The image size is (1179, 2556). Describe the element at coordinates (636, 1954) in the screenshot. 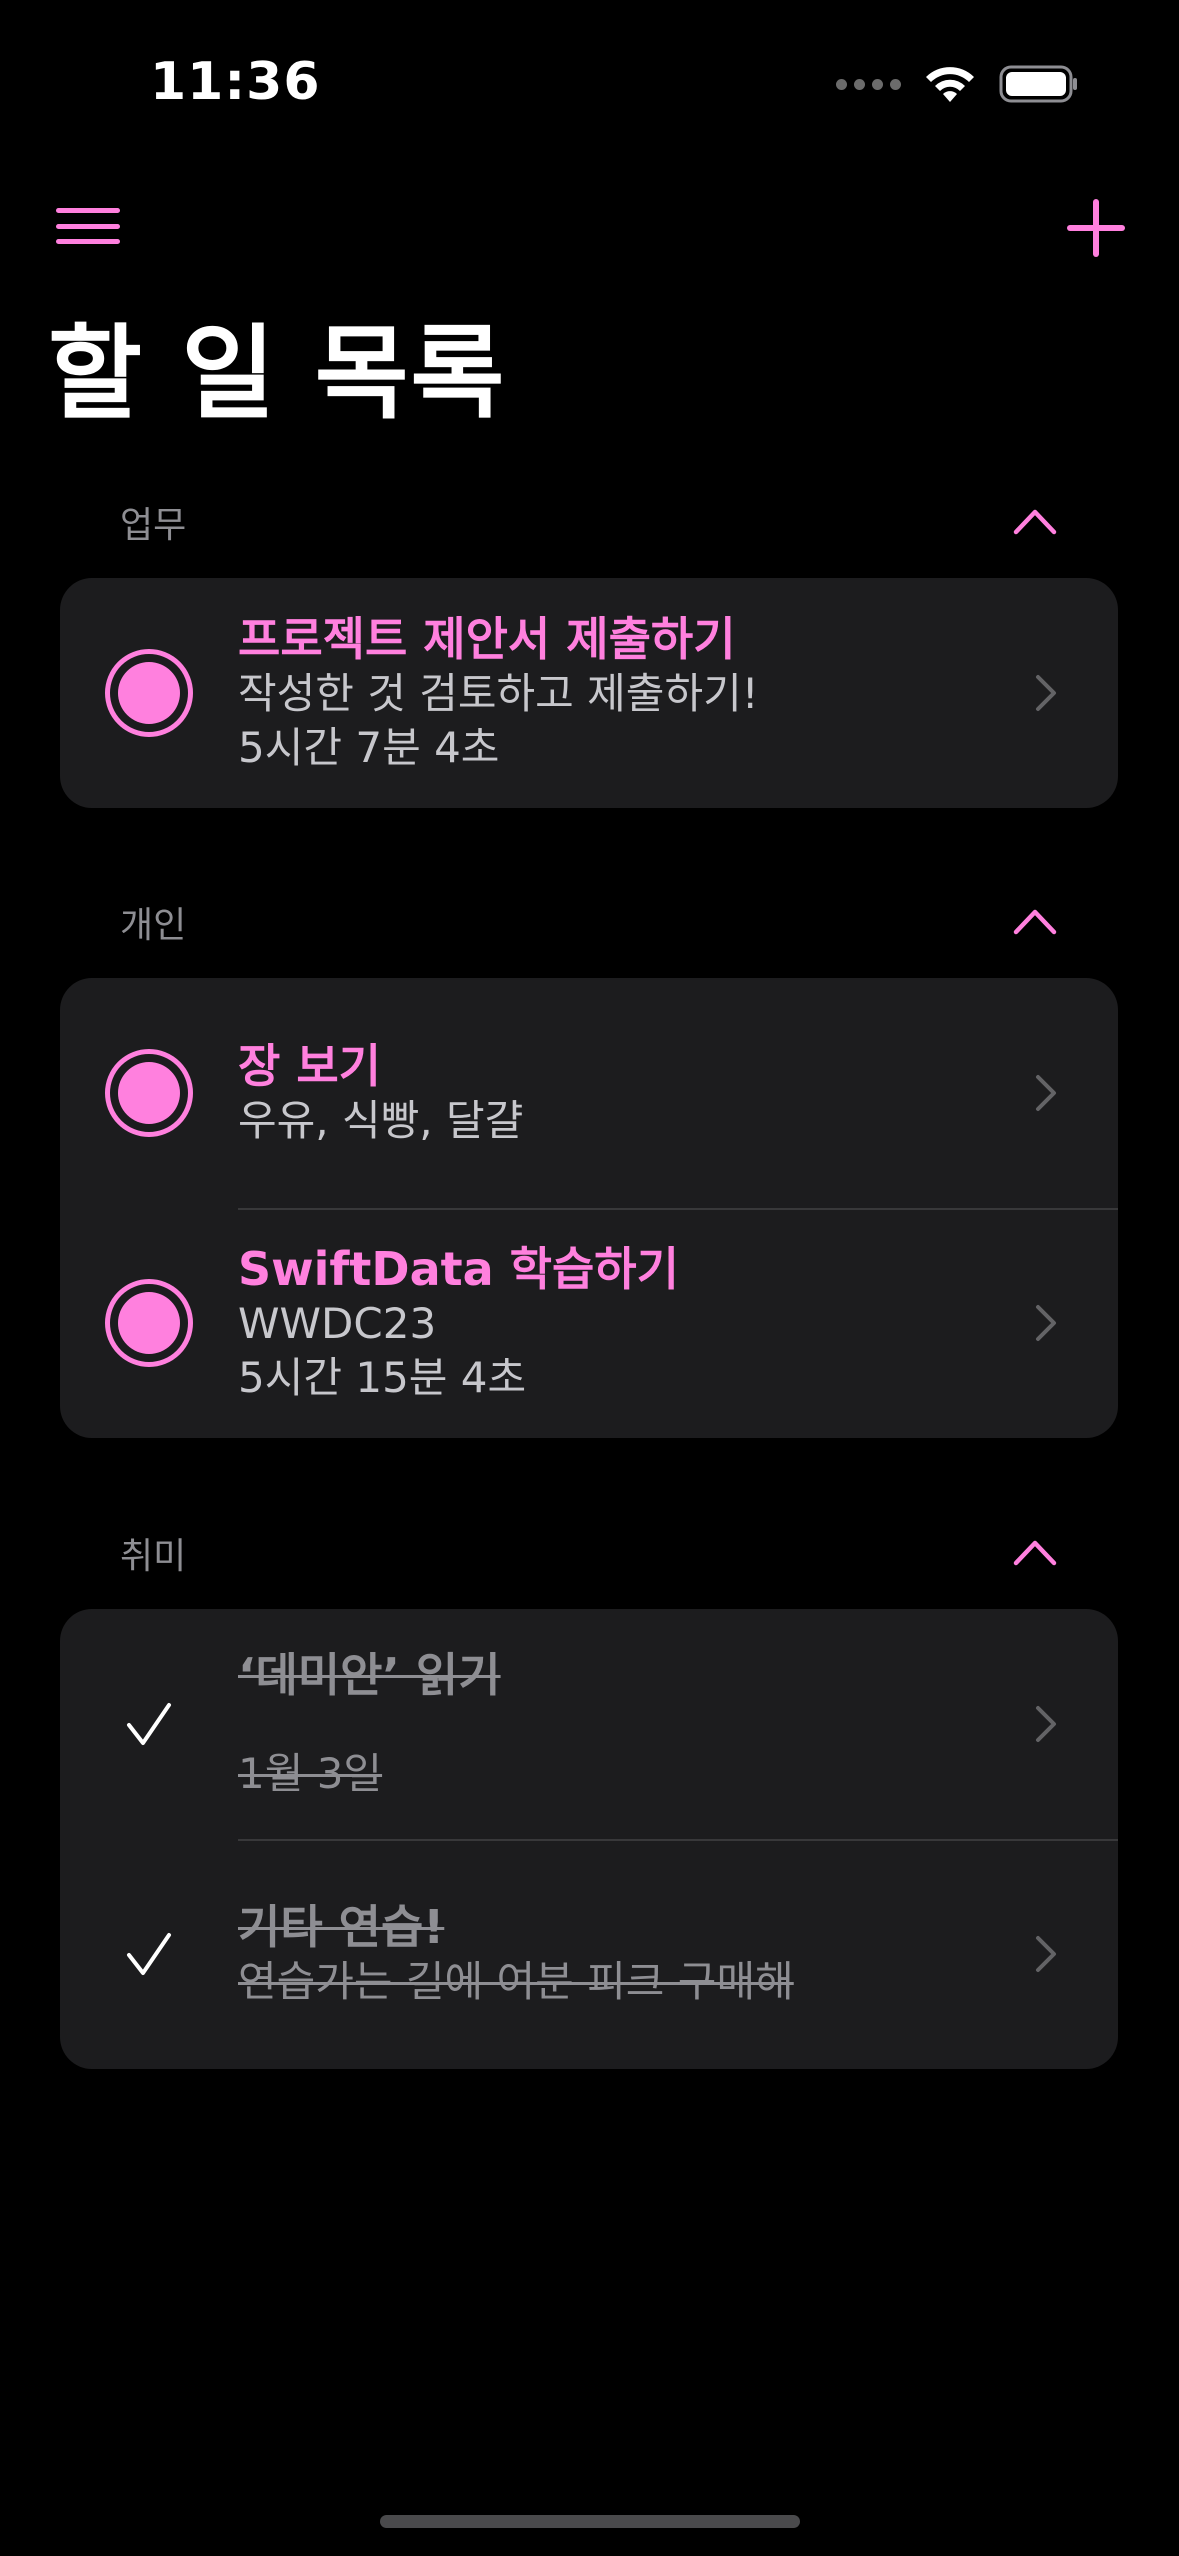

I see `task-text: 기타 연습! 연습가는 길에 여분 피크 구매해` at that location.